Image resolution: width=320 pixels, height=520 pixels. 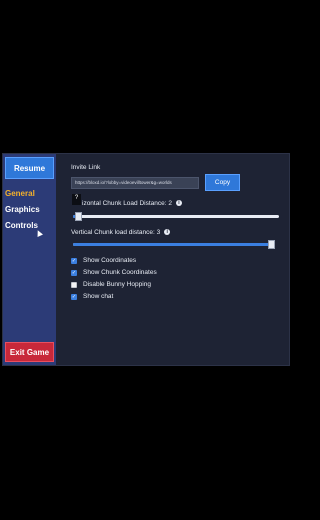 What do you see at coordinates (74, 272) in the screenshot?
I see `show-chunk-coordinates-checkbox: ✓` at bounding box center [74, 272].